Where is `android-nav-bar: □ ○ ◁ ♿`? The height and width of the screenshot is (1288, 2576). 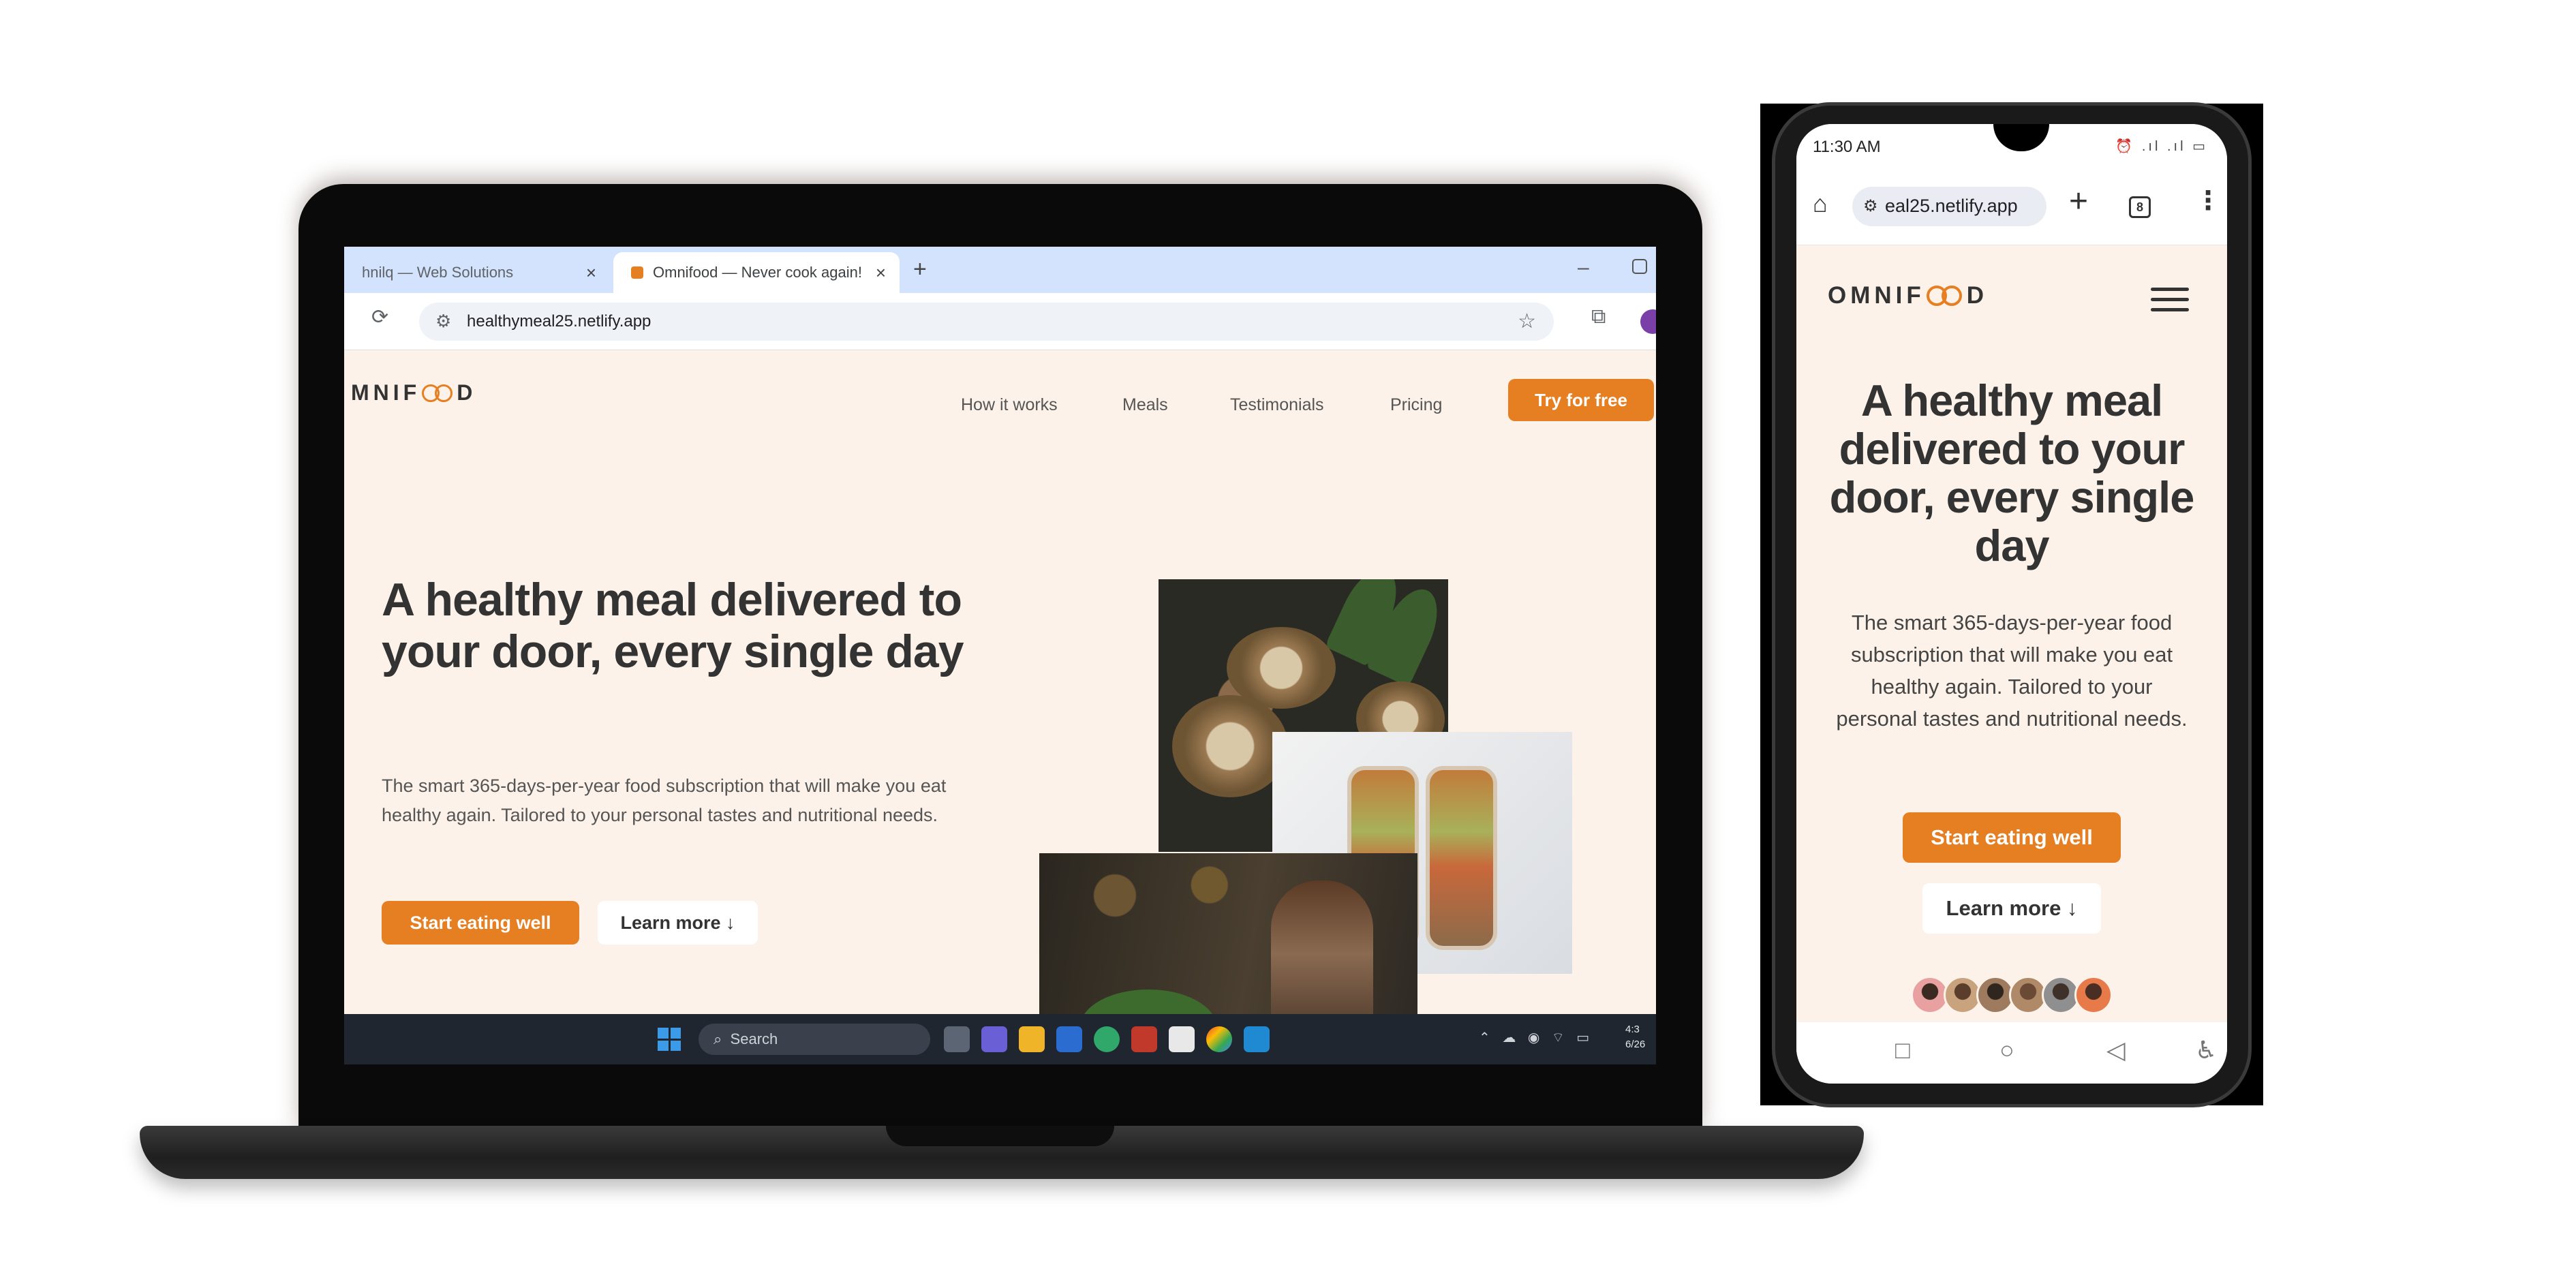 android-nav-bar: □ ○ ◁ ♿ is located at coordinates (2012, 1053).